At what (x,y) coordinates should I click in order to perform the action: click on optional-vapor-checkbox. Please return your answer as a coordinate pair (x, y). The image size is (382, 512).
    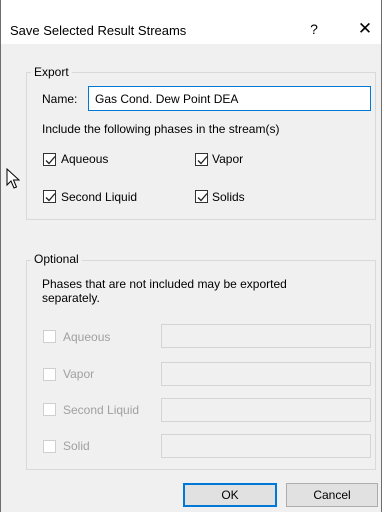
    Looking at the image, I should click on (49, 374).